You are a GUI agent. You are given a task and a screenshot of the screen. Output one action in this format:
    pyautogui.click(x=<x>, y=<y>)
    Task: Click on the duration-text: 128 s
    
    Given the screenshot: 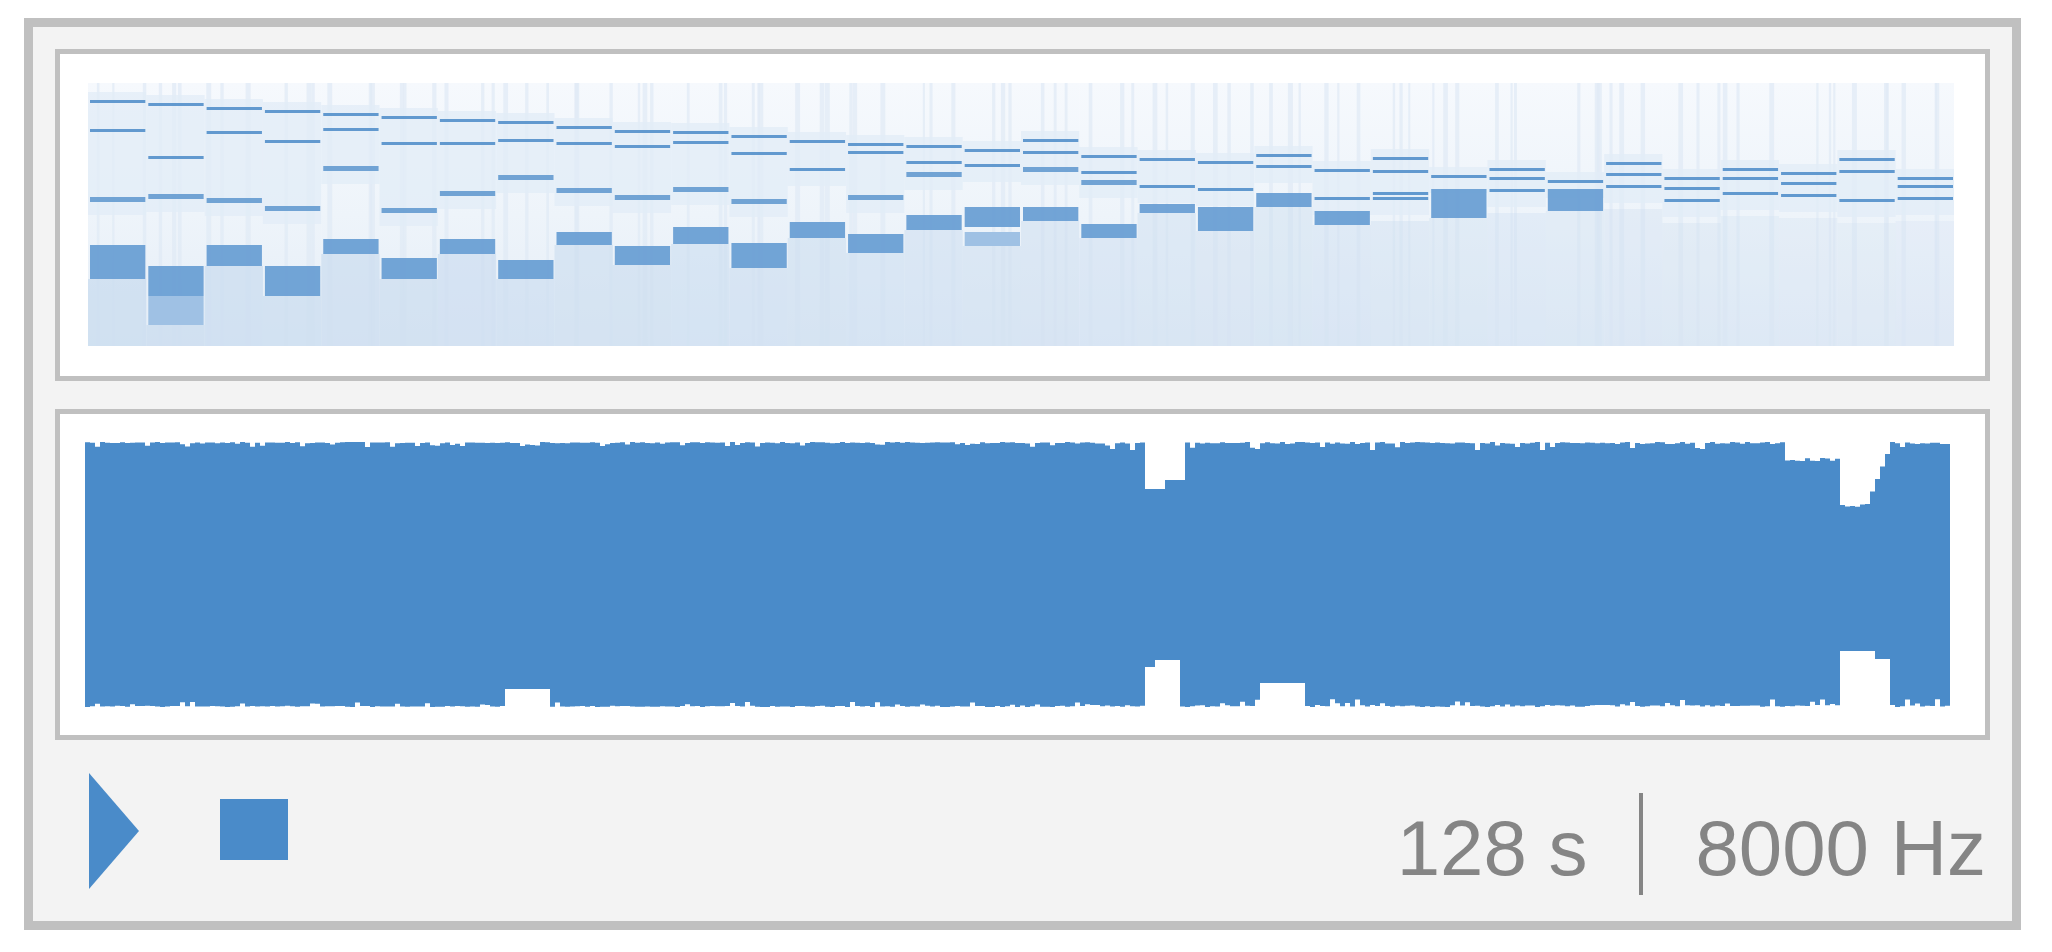 What is the action you would take?
    pyautogui.click(x=1492, y=847)
    